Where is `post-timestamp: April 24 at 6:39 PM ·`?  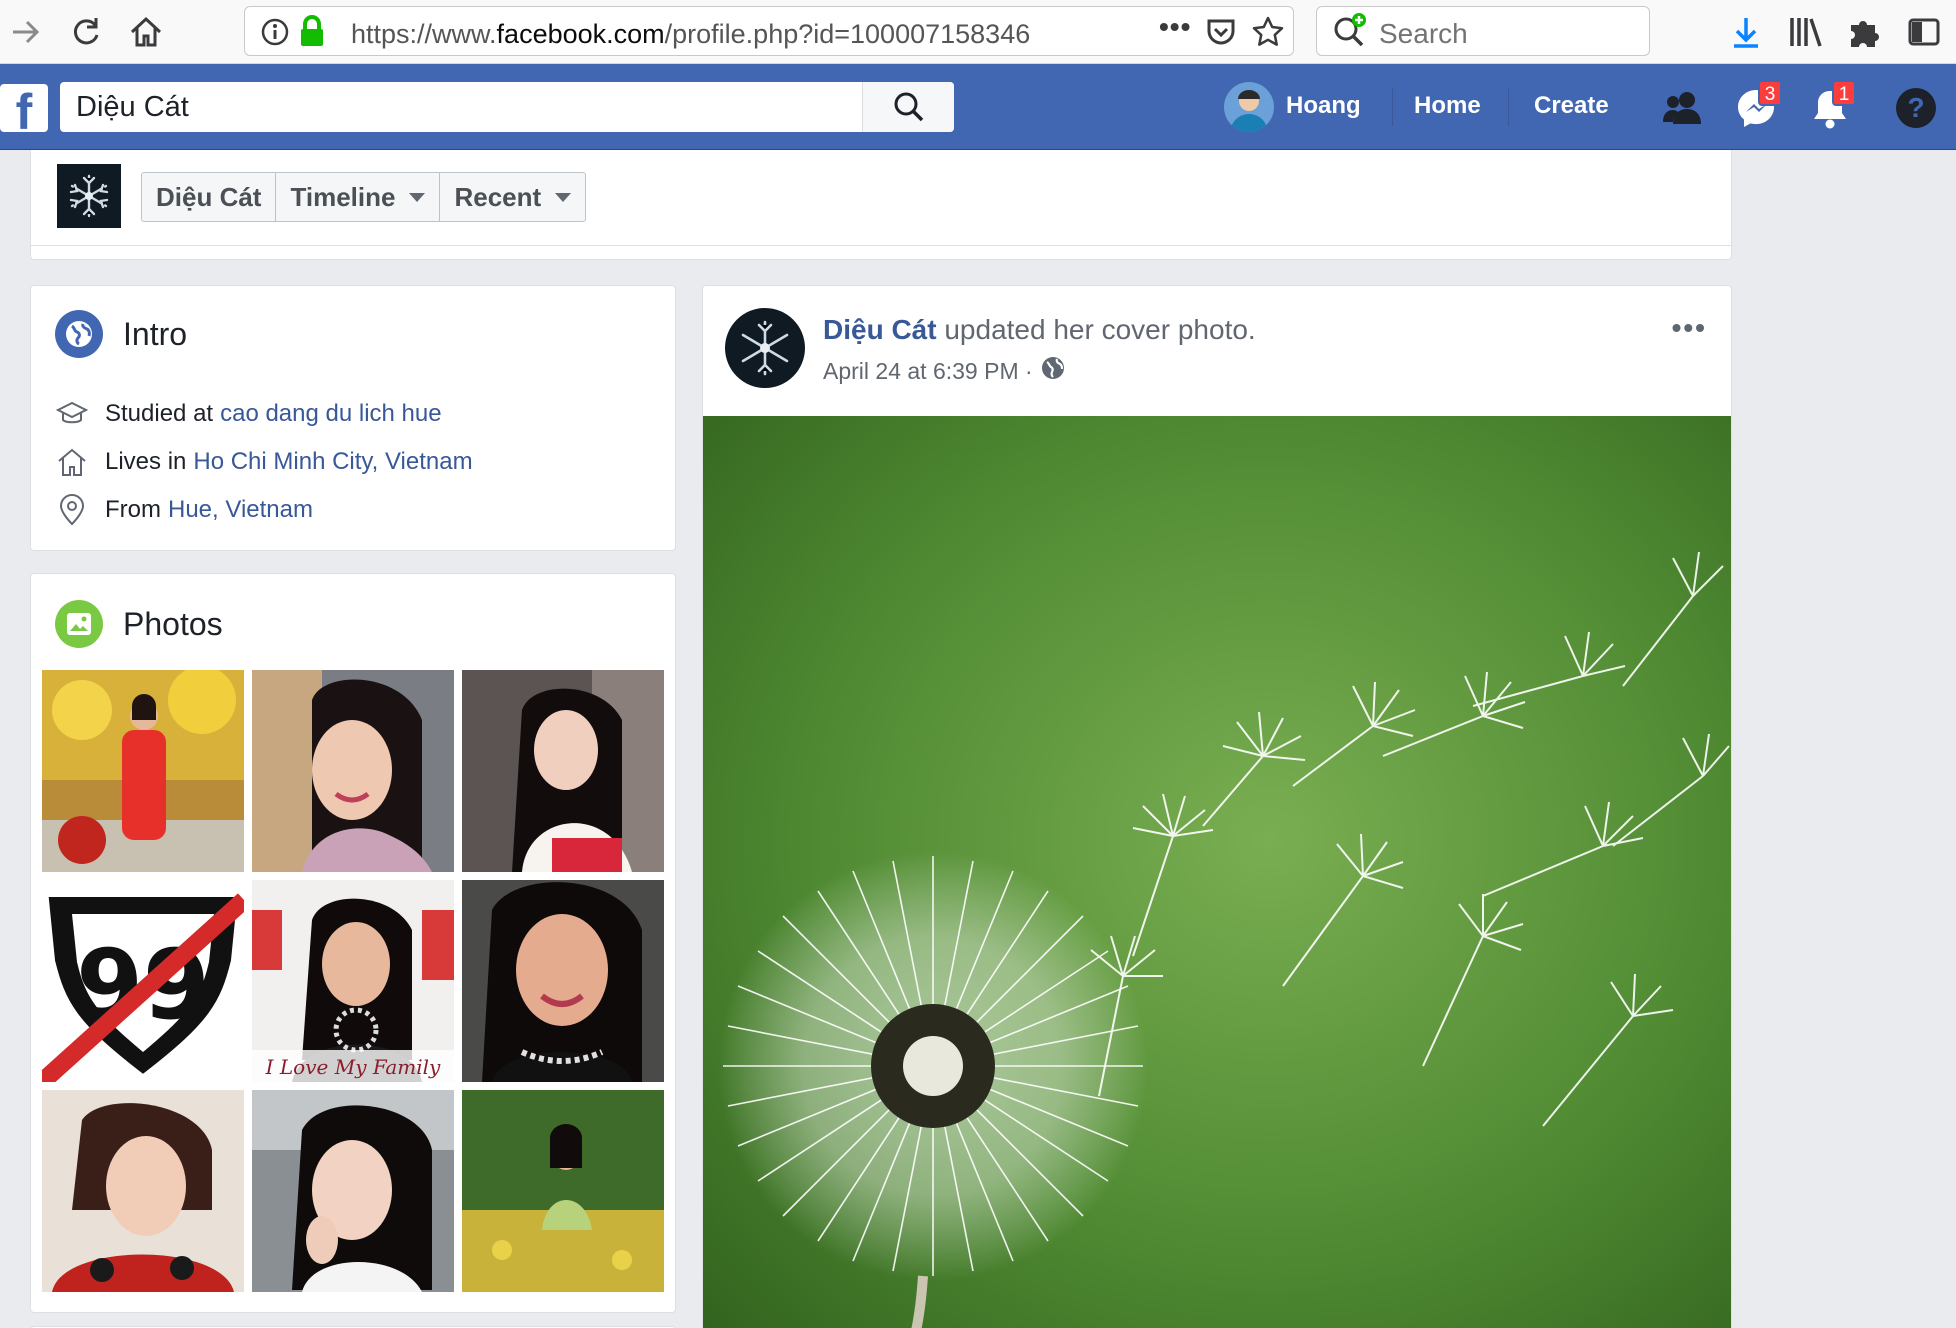 post-timestamp: April 24 at 6:39 PM · is located at coordinates (928, 371).